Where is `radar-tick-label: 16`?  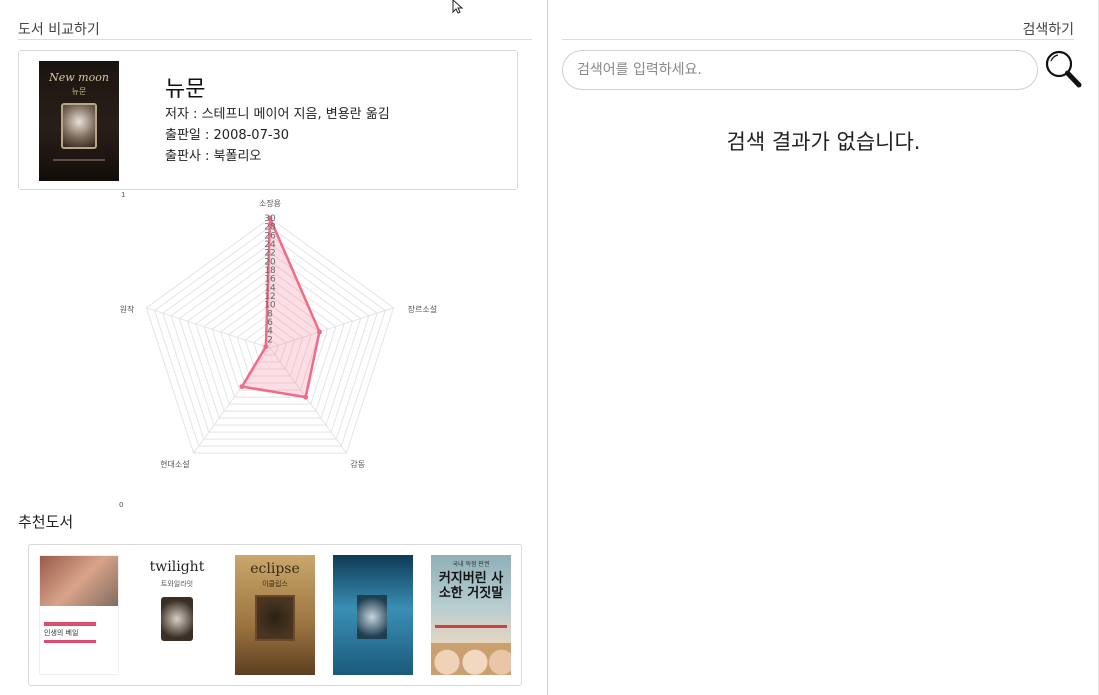
radar-tick-label: 16 is located at coordinates (270, 280).